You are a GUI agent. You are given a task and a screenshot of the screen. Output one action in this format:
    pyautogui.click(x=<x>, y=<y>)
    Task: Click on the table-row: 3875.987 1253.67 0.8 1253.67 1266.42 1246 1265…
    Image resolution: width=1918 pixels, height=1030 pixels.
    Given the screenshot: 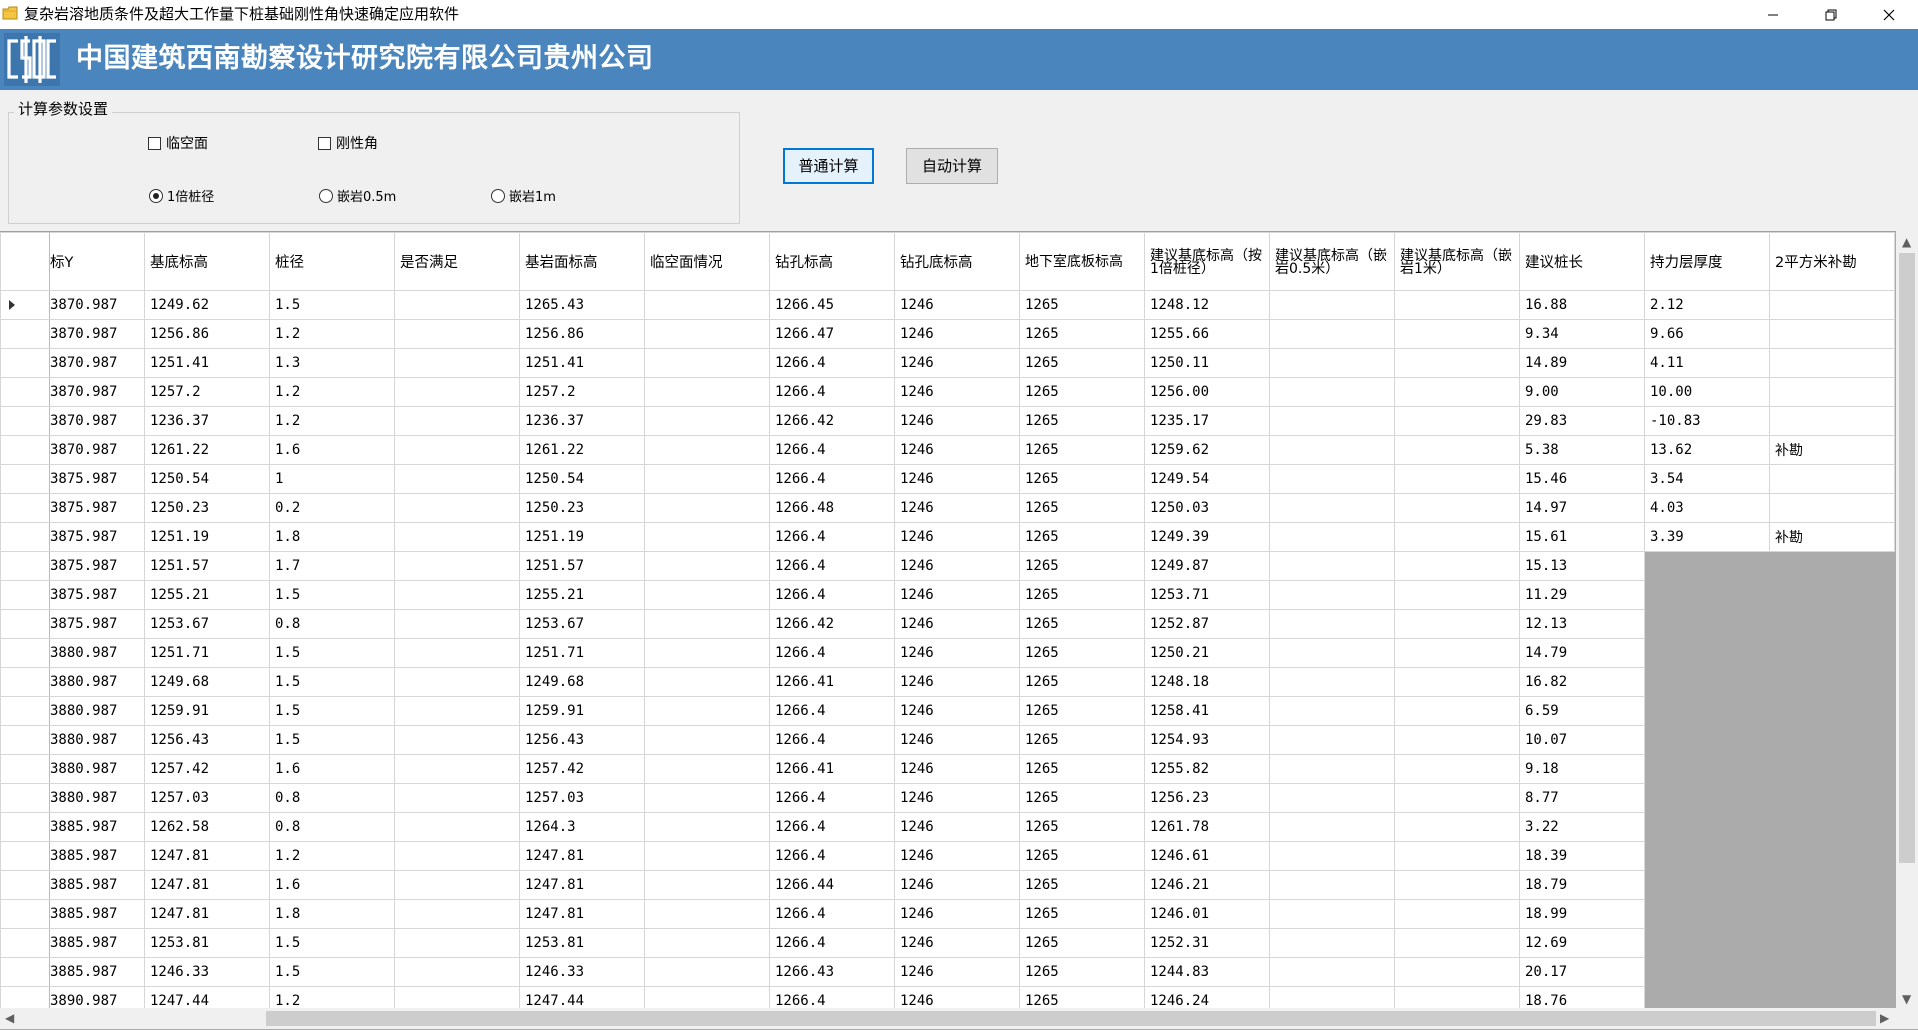 What is the action you would take?
    pyautogui.click(x=947, y=624)
    